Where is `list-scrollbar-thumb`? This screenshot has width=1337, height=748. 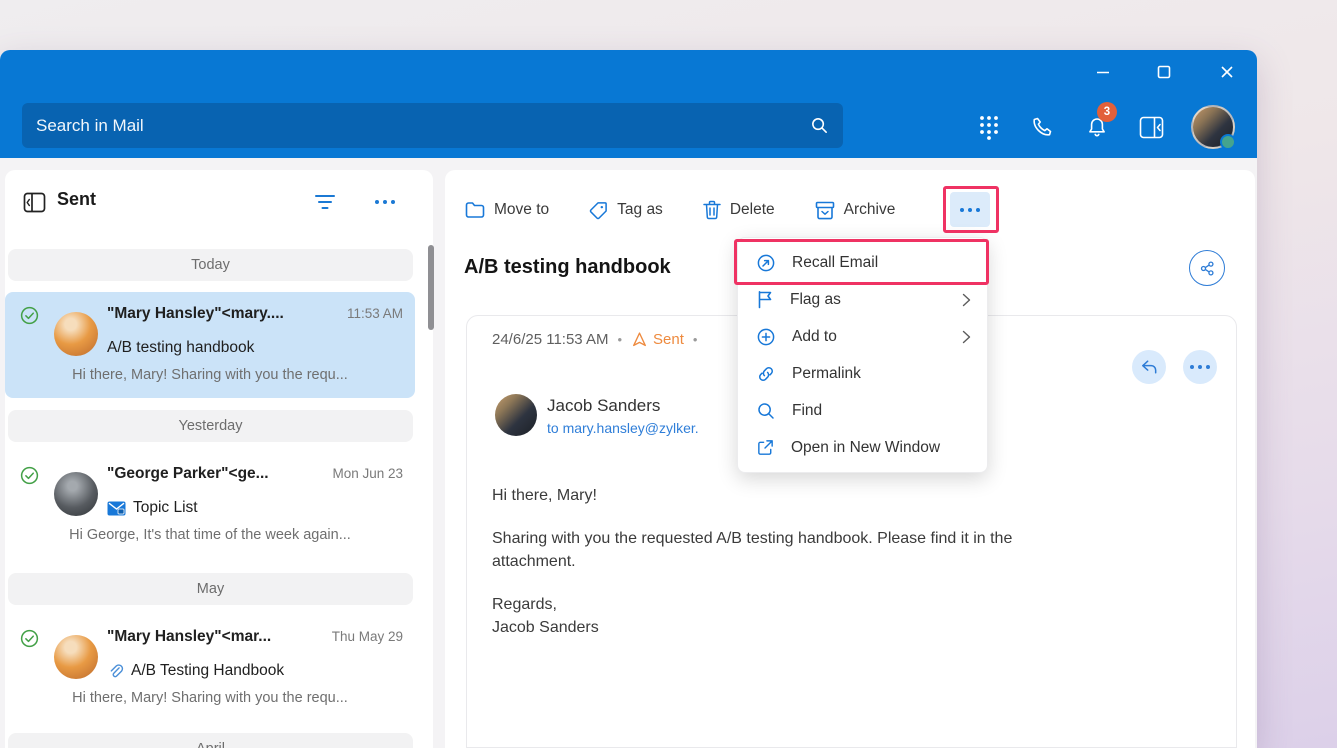 list-scrollbar-thumb is located at coordinates (431, 287).